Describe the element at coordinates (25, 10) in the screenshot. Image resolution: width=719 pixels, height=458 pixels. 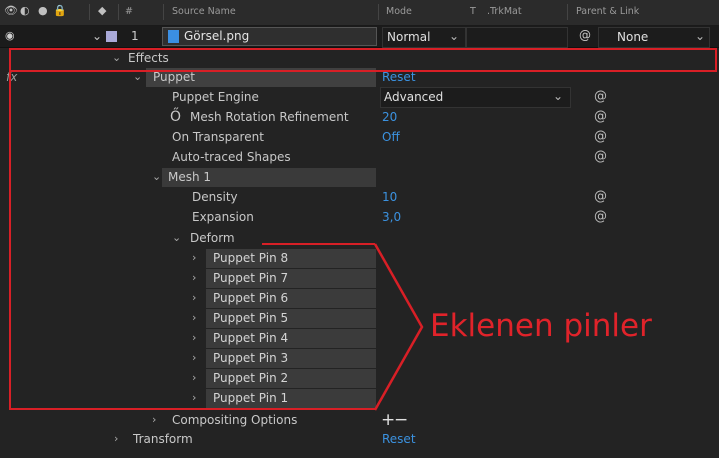
I see `speaker-icon: ◐` at that location.